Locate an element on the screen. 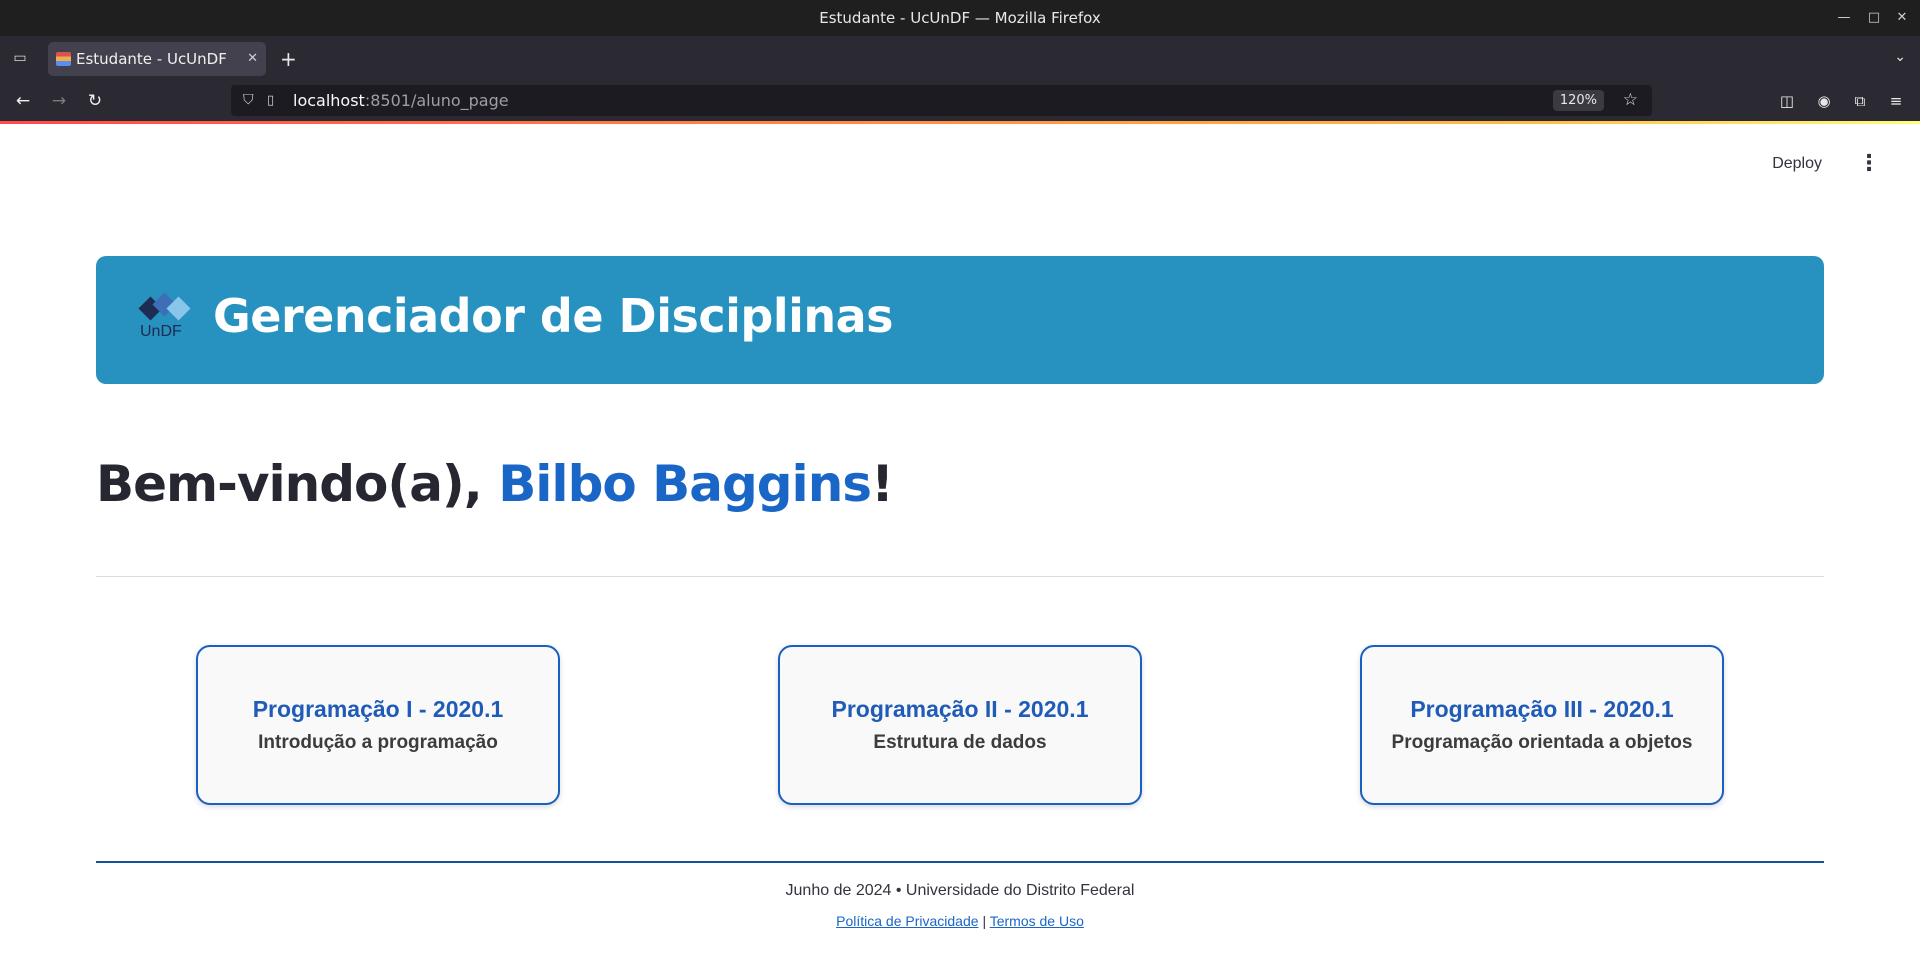 The height and width of the screenshot is (959, 1920). back-icon: ← is located at coordinates (23, 101).